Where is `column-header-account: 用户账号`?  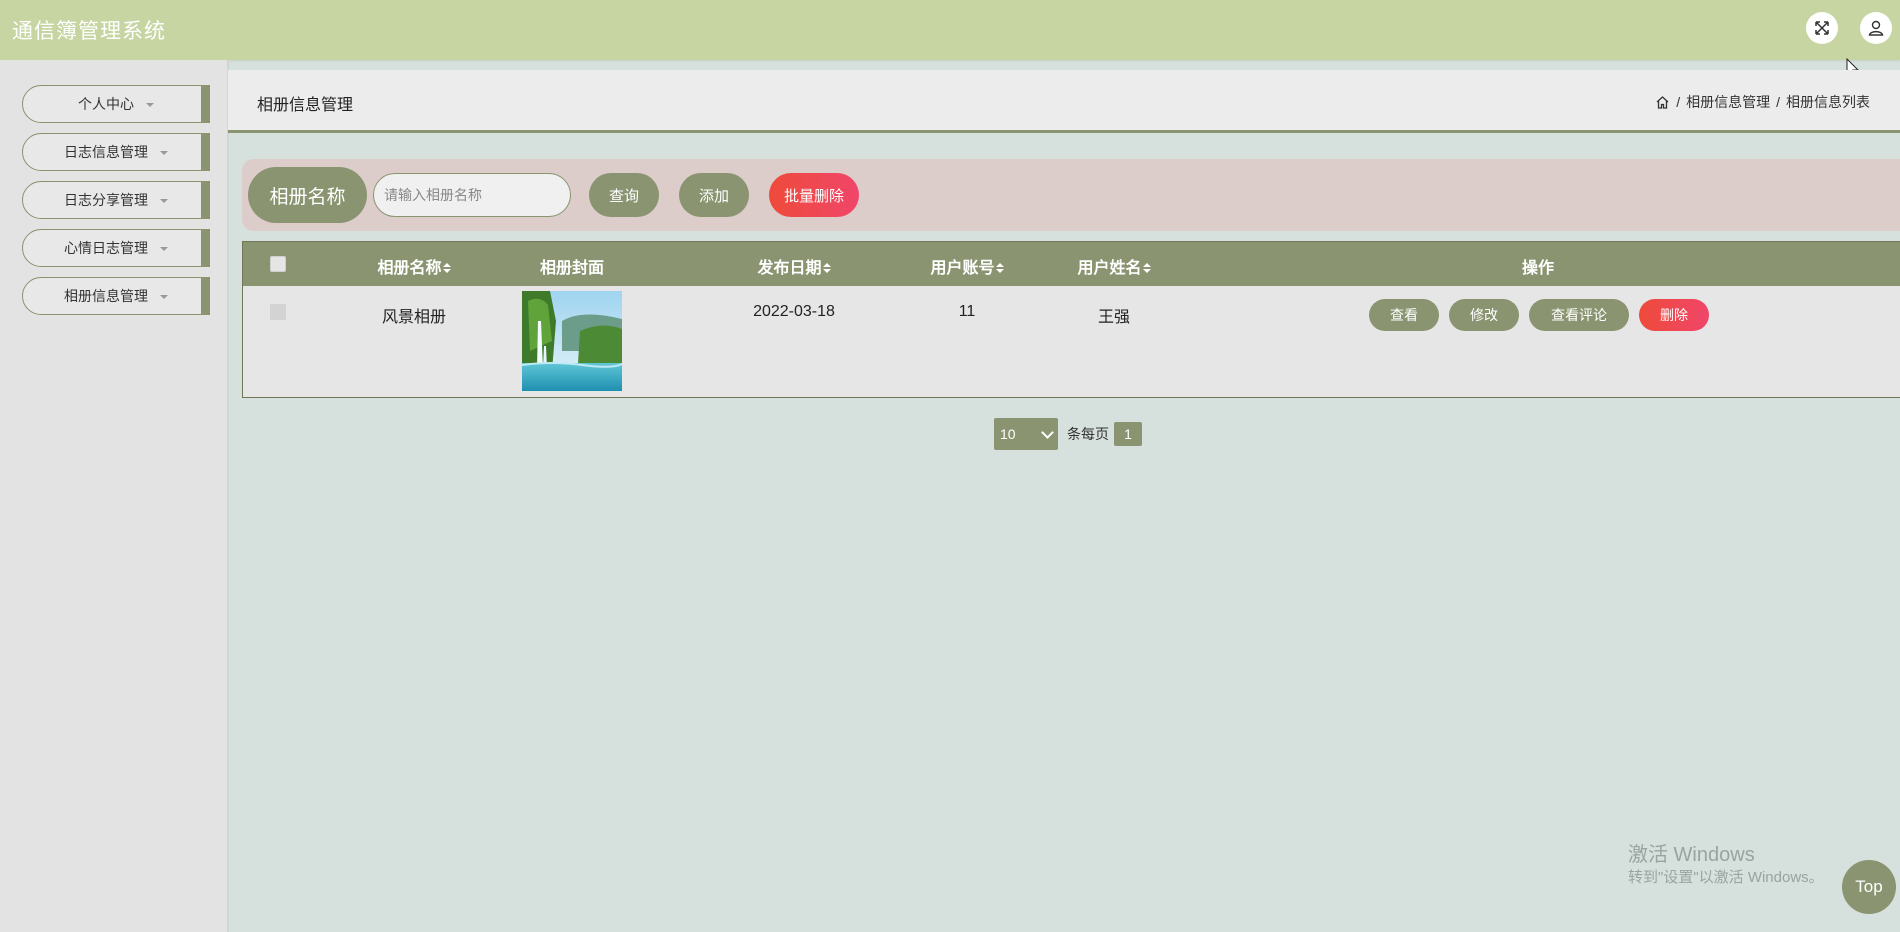 column-header-account: 用户账号 is located at coordinates (967, 266).